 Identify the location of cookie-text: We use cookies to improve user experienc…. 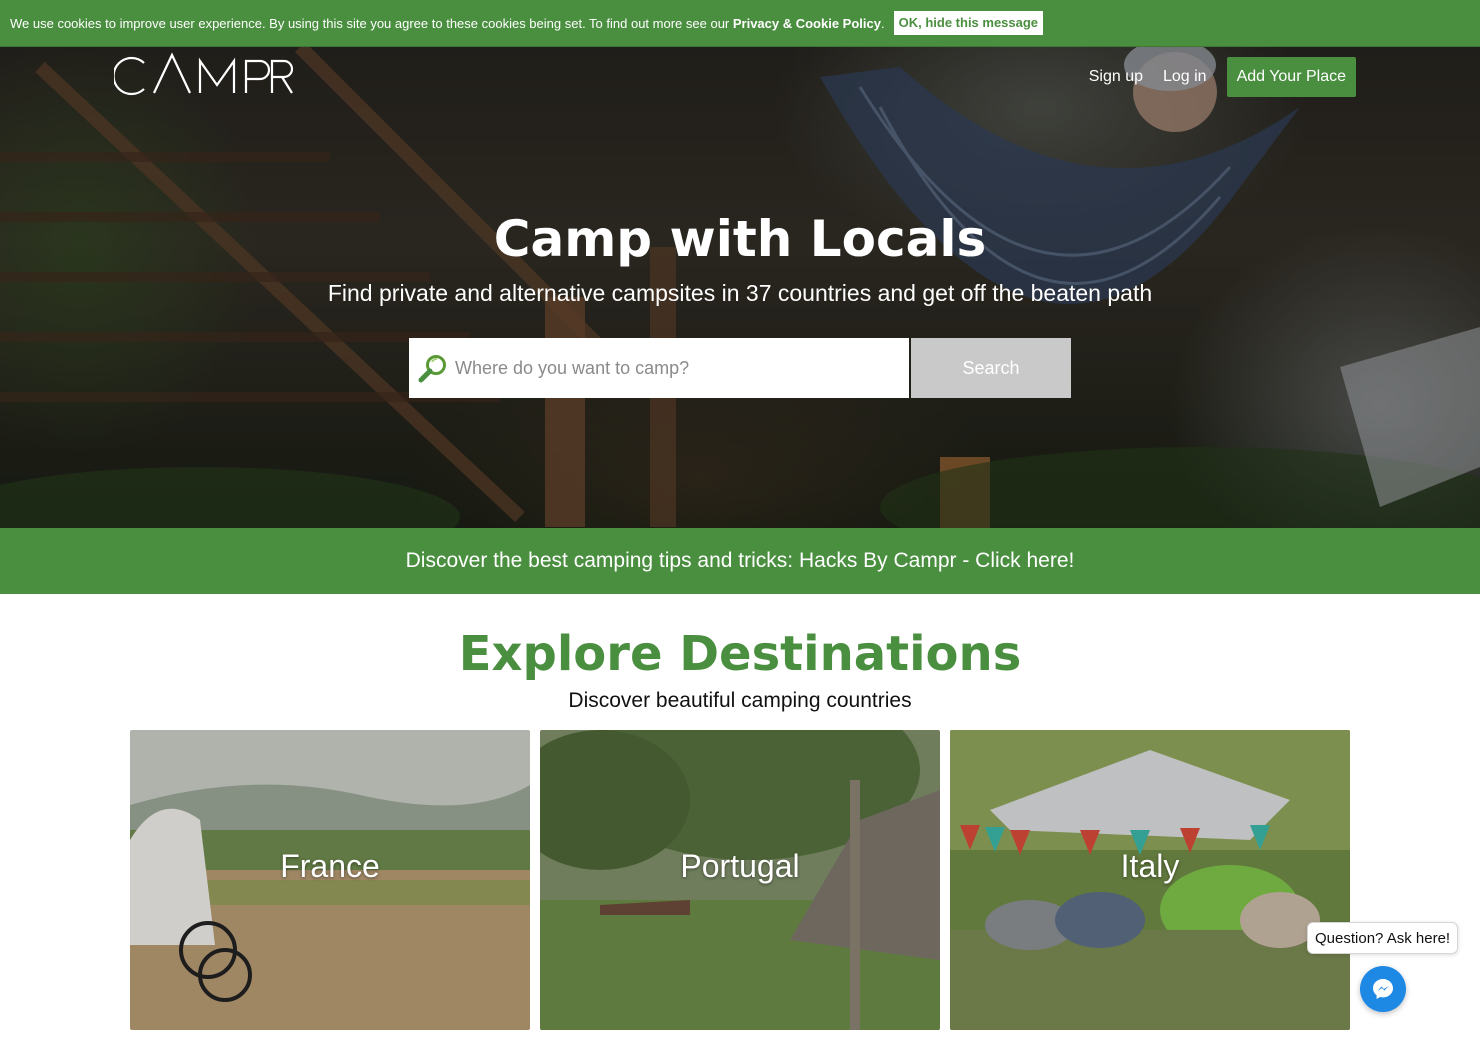
(447, 23).